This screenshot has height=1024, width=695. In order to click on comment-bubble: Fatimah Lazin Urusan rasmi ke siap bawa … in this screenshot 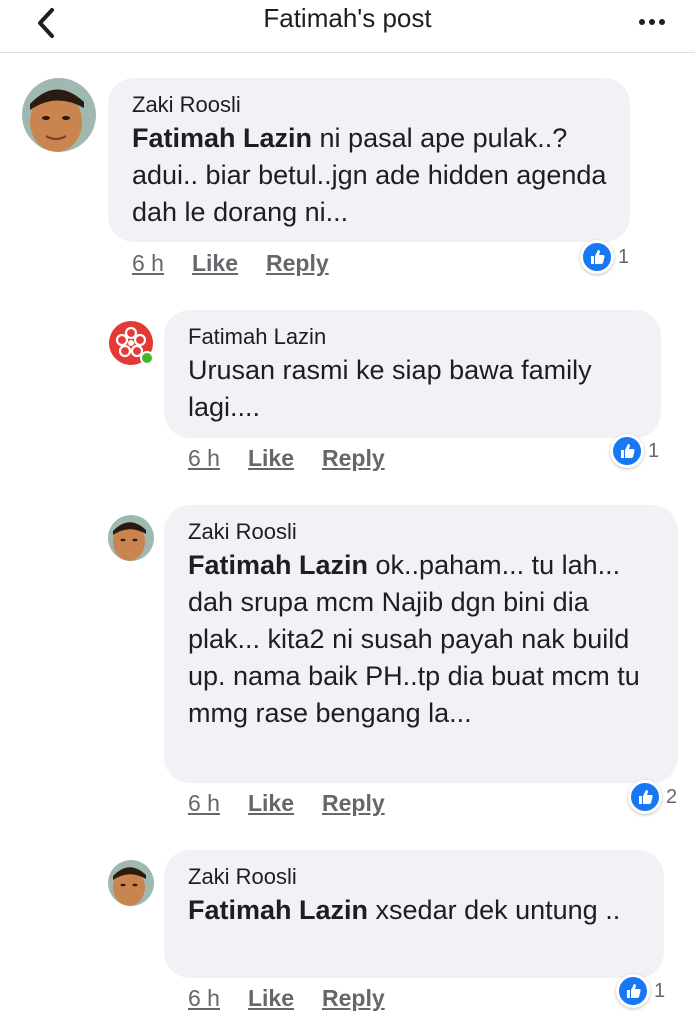, I will do `click(412, 374)`.